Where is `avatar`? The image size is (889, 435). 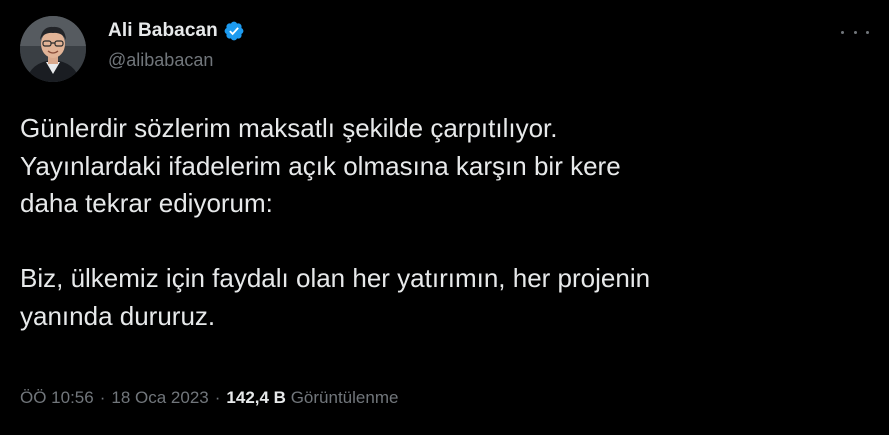
avatar is located at coordinates (53, 49).